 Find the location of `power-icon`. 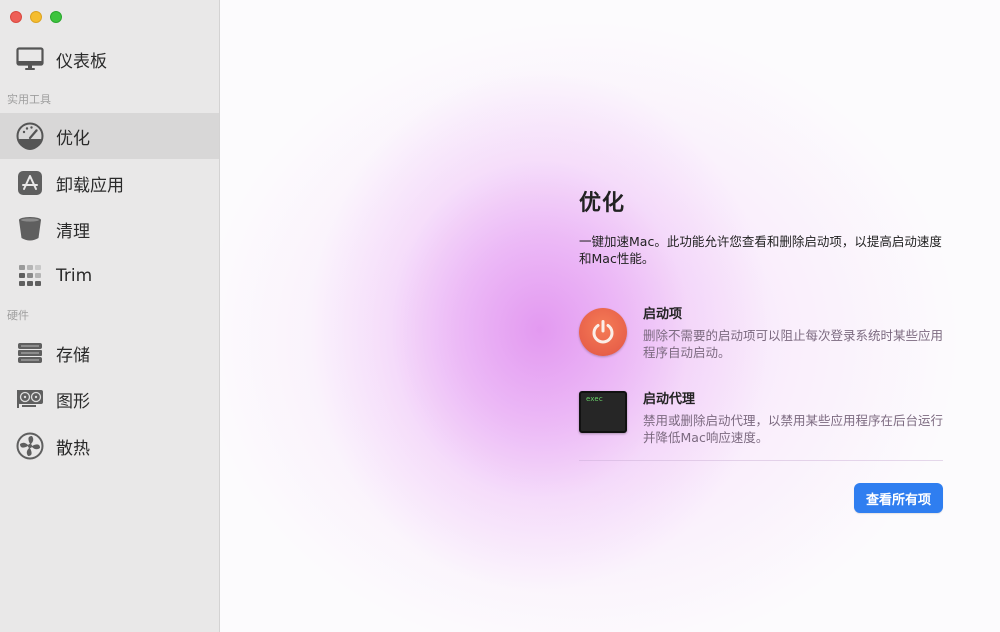

power-icon is located at coordinates (603, 332).